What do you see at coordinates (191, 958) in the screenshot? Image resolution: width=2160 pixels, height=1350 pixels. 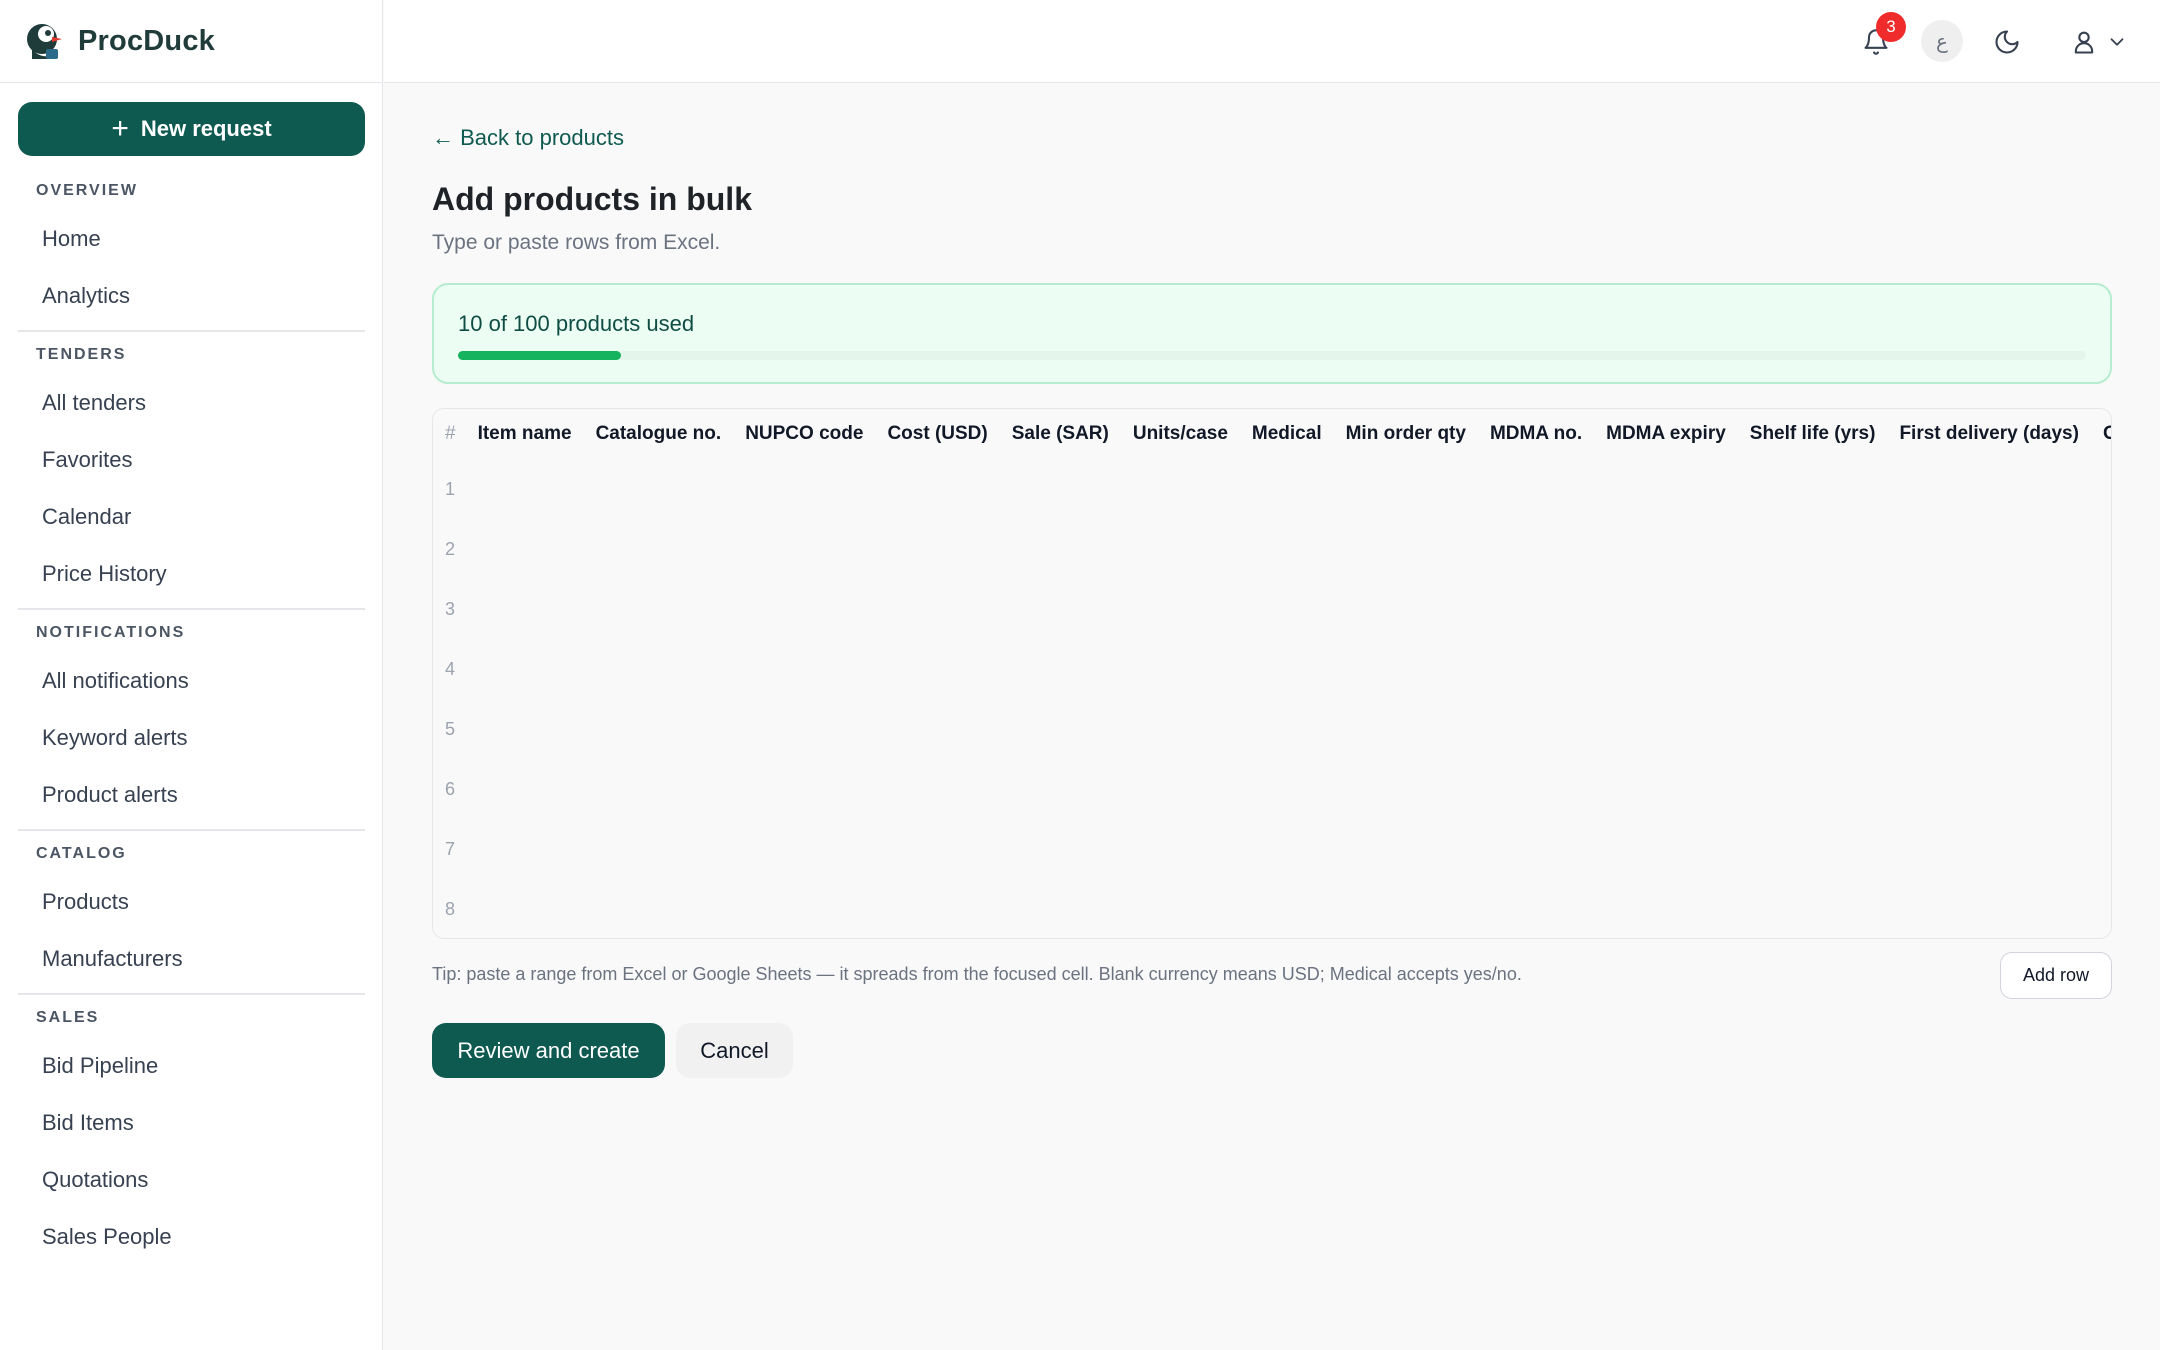 I see `sidebar-item-manufacturers: Manufacturers` at bounding box center [191, 958].